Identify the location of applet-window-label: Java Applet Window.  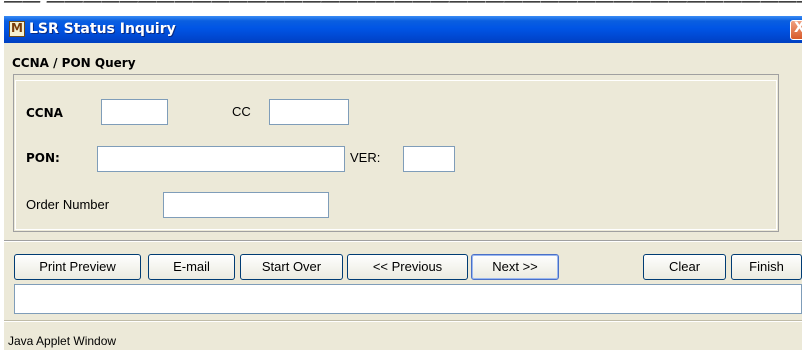
(62, 341).